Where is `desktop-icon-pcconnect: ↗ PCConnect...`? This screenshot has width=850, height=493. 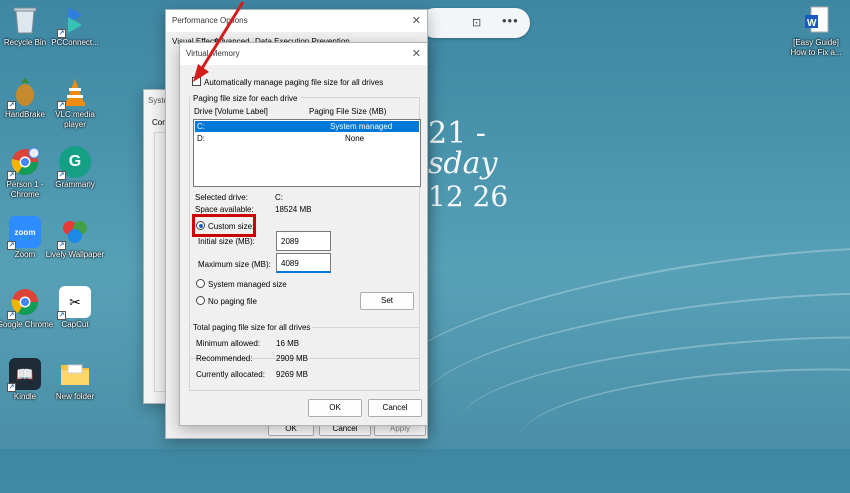
desktop-icon-pcconnect: ↗ PCConnect... is located at coordinates (75, 26).